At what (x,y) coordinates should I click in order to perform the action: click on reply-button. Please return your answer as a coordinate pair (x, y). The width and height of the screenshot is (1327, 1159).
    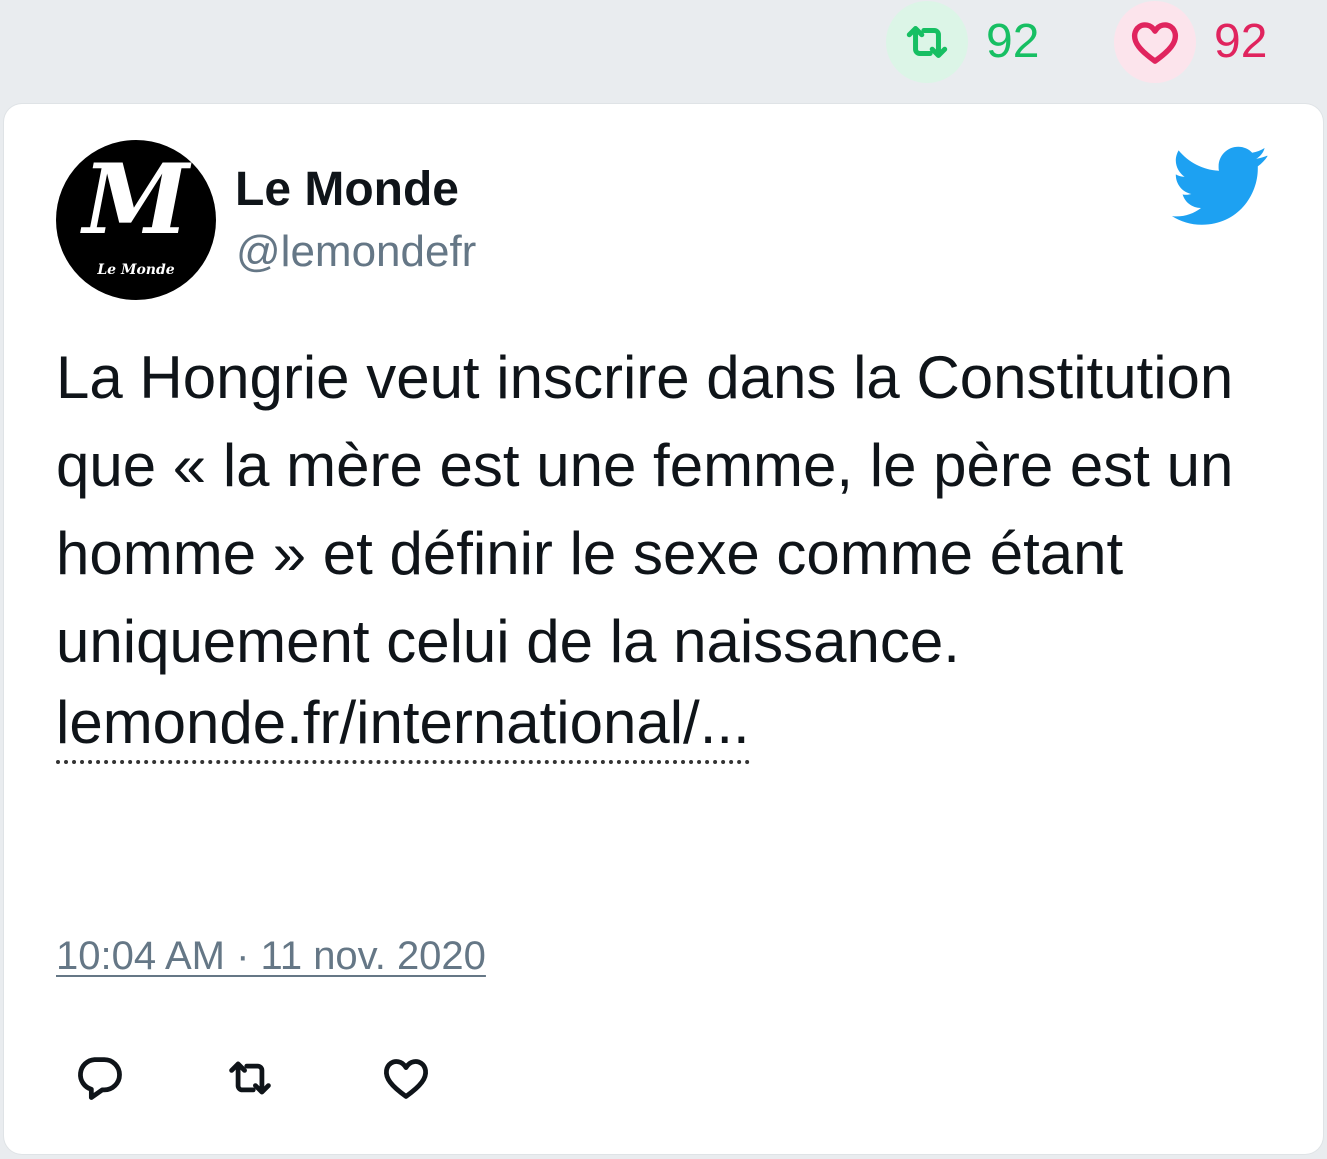
    Looking at the image, I should click on (100, 1078).